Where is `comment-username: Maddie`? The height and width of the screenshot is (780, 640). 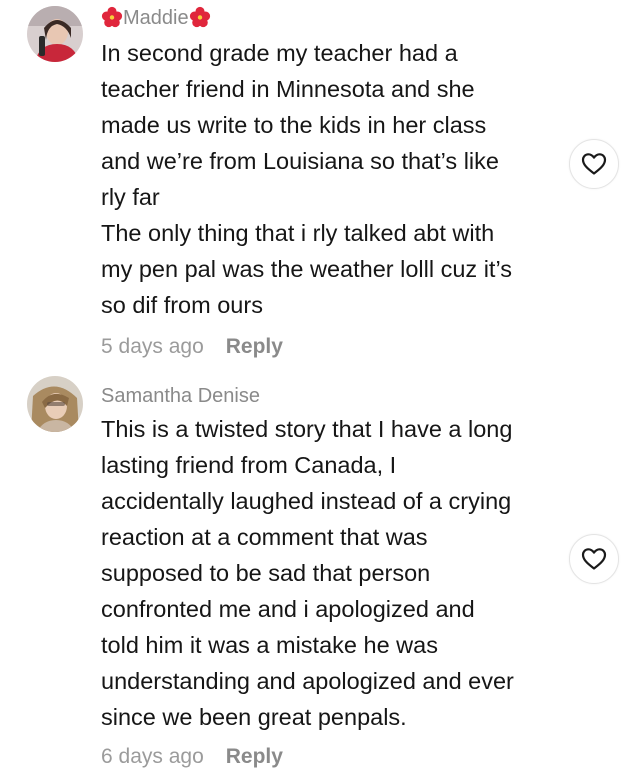
comment-username: Maddie is located at coordinates (156, 18).